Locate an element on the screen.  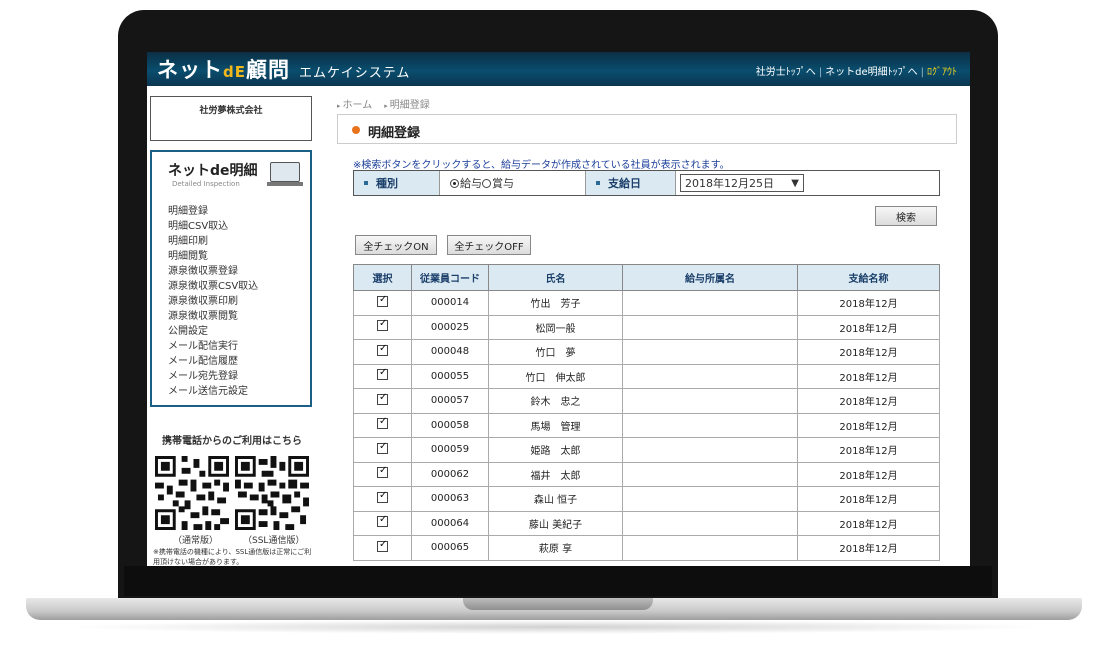
col-header-select: 選択 is located at coordinates (382, 277).